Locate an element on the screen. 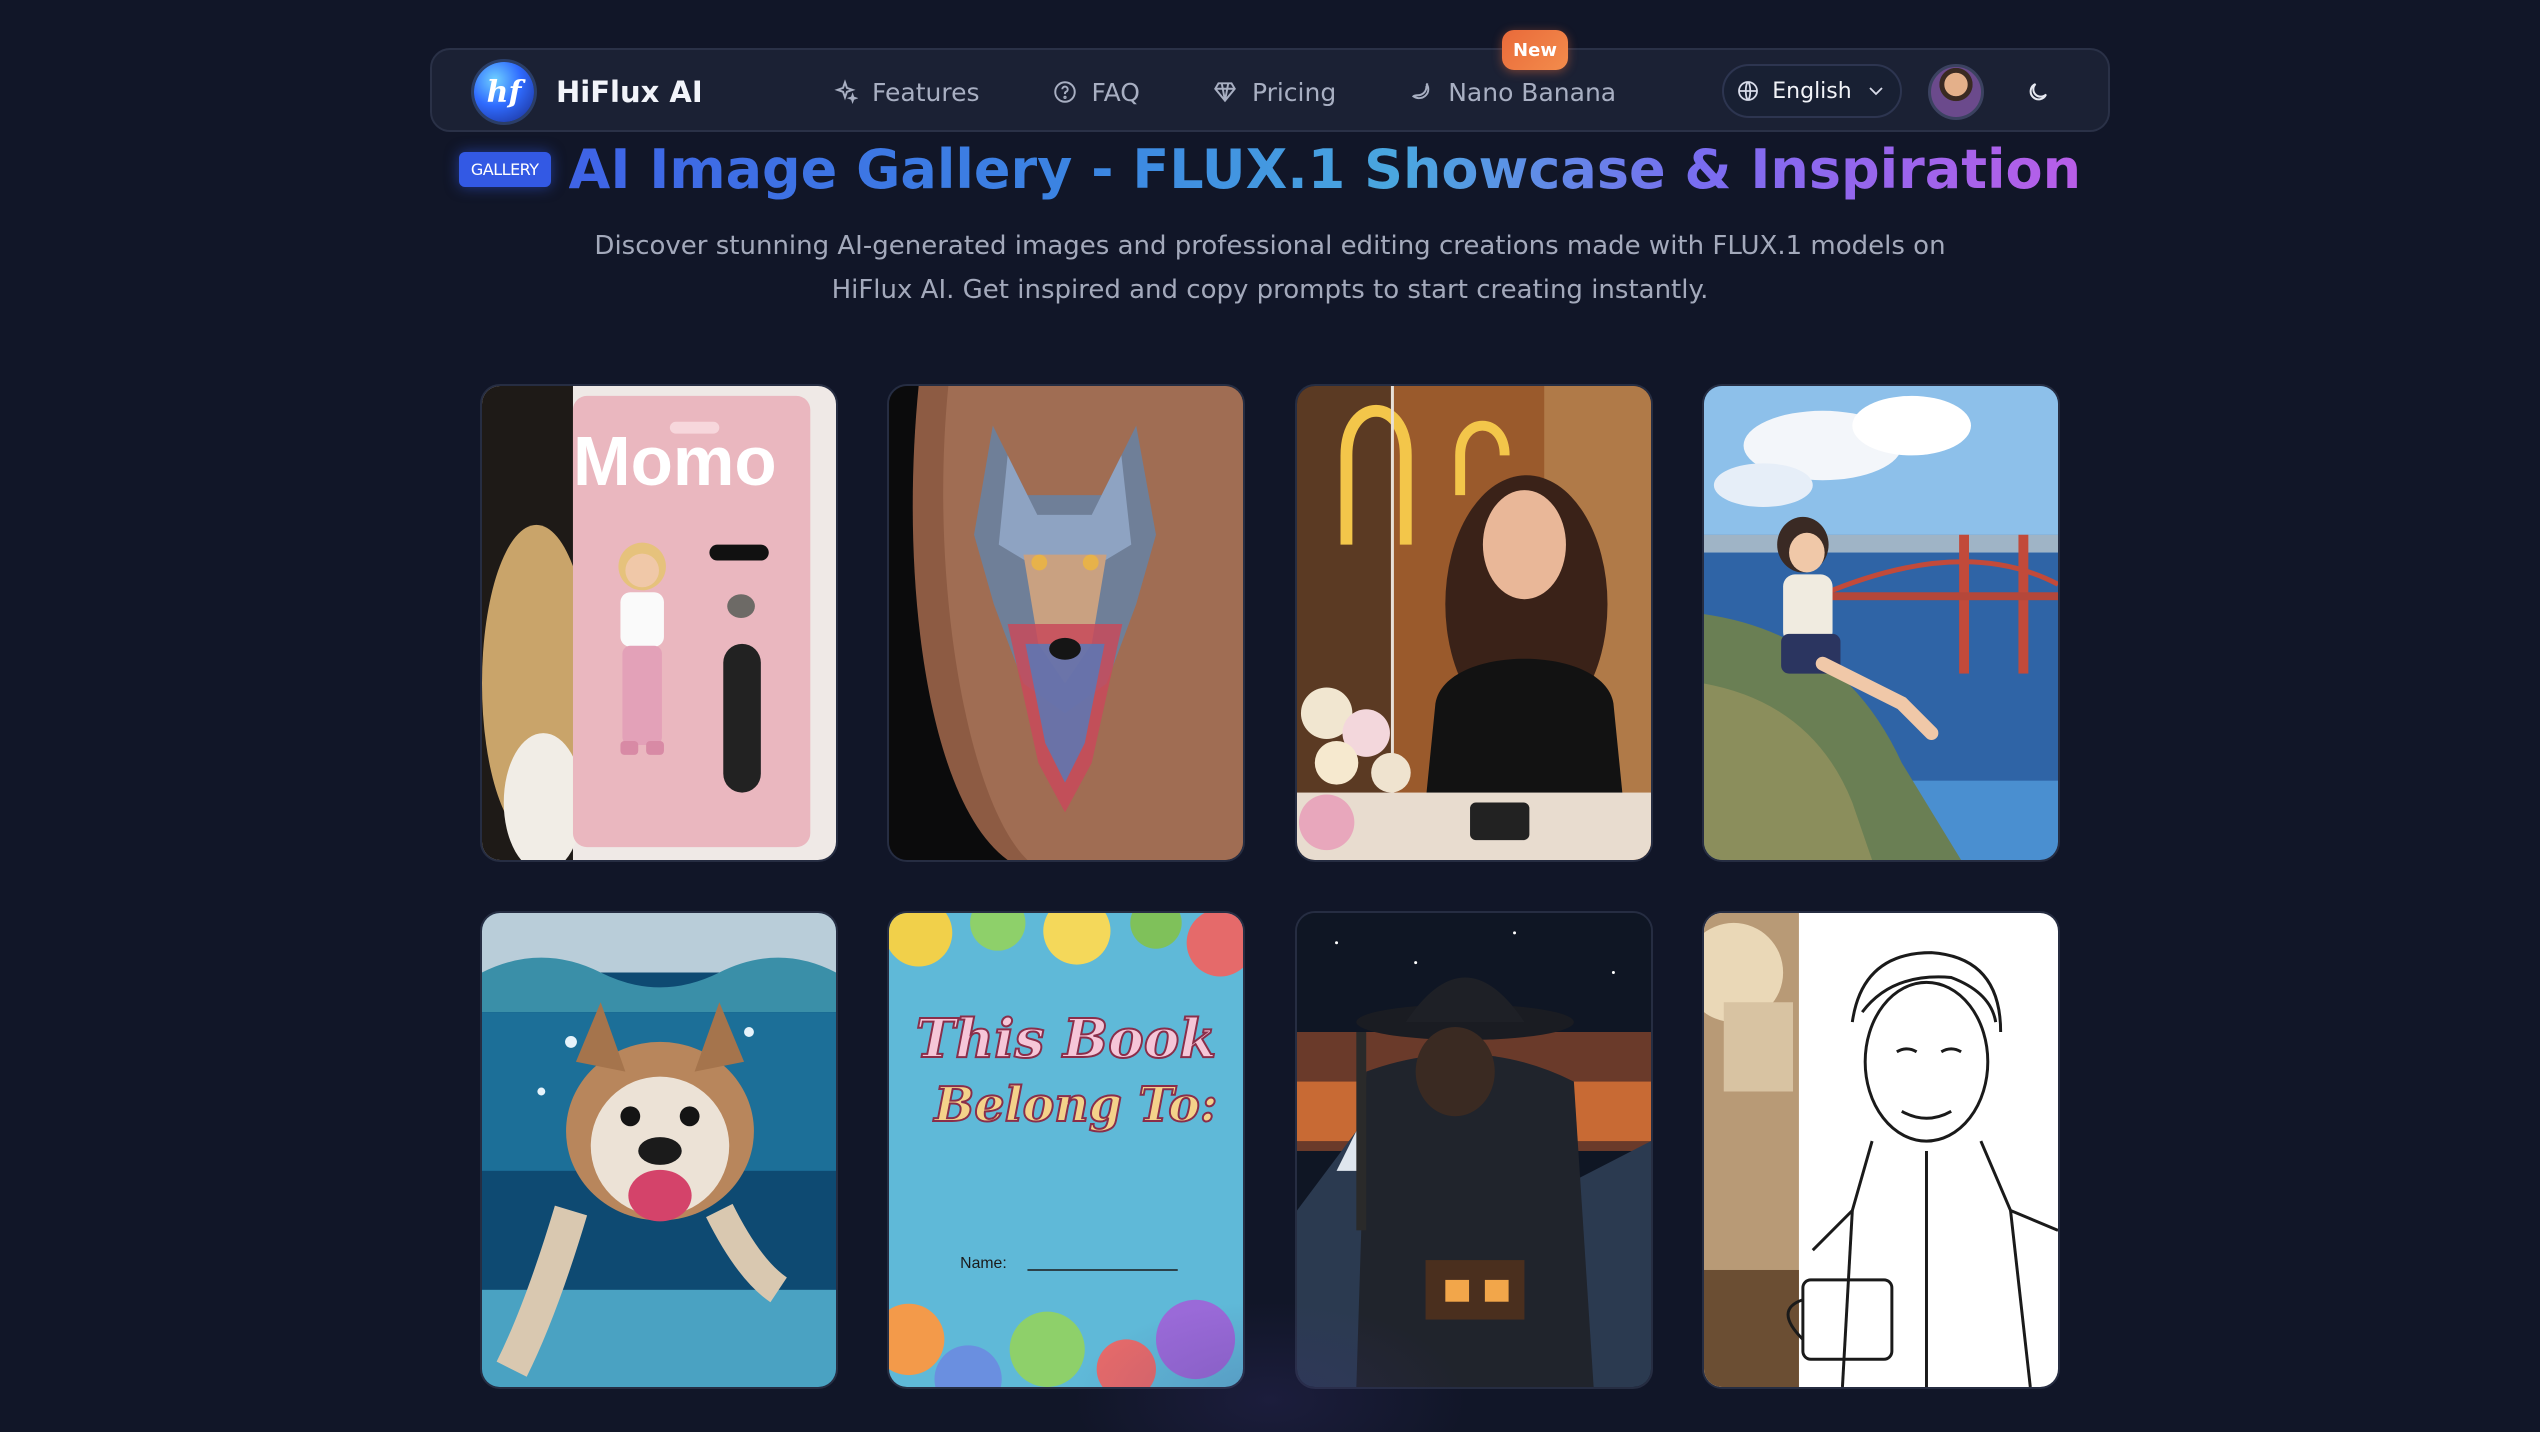 The height and width of the screenshot is (1432, 2540). hiflux-logo-icon: hf is located at coordinates (504, 92).